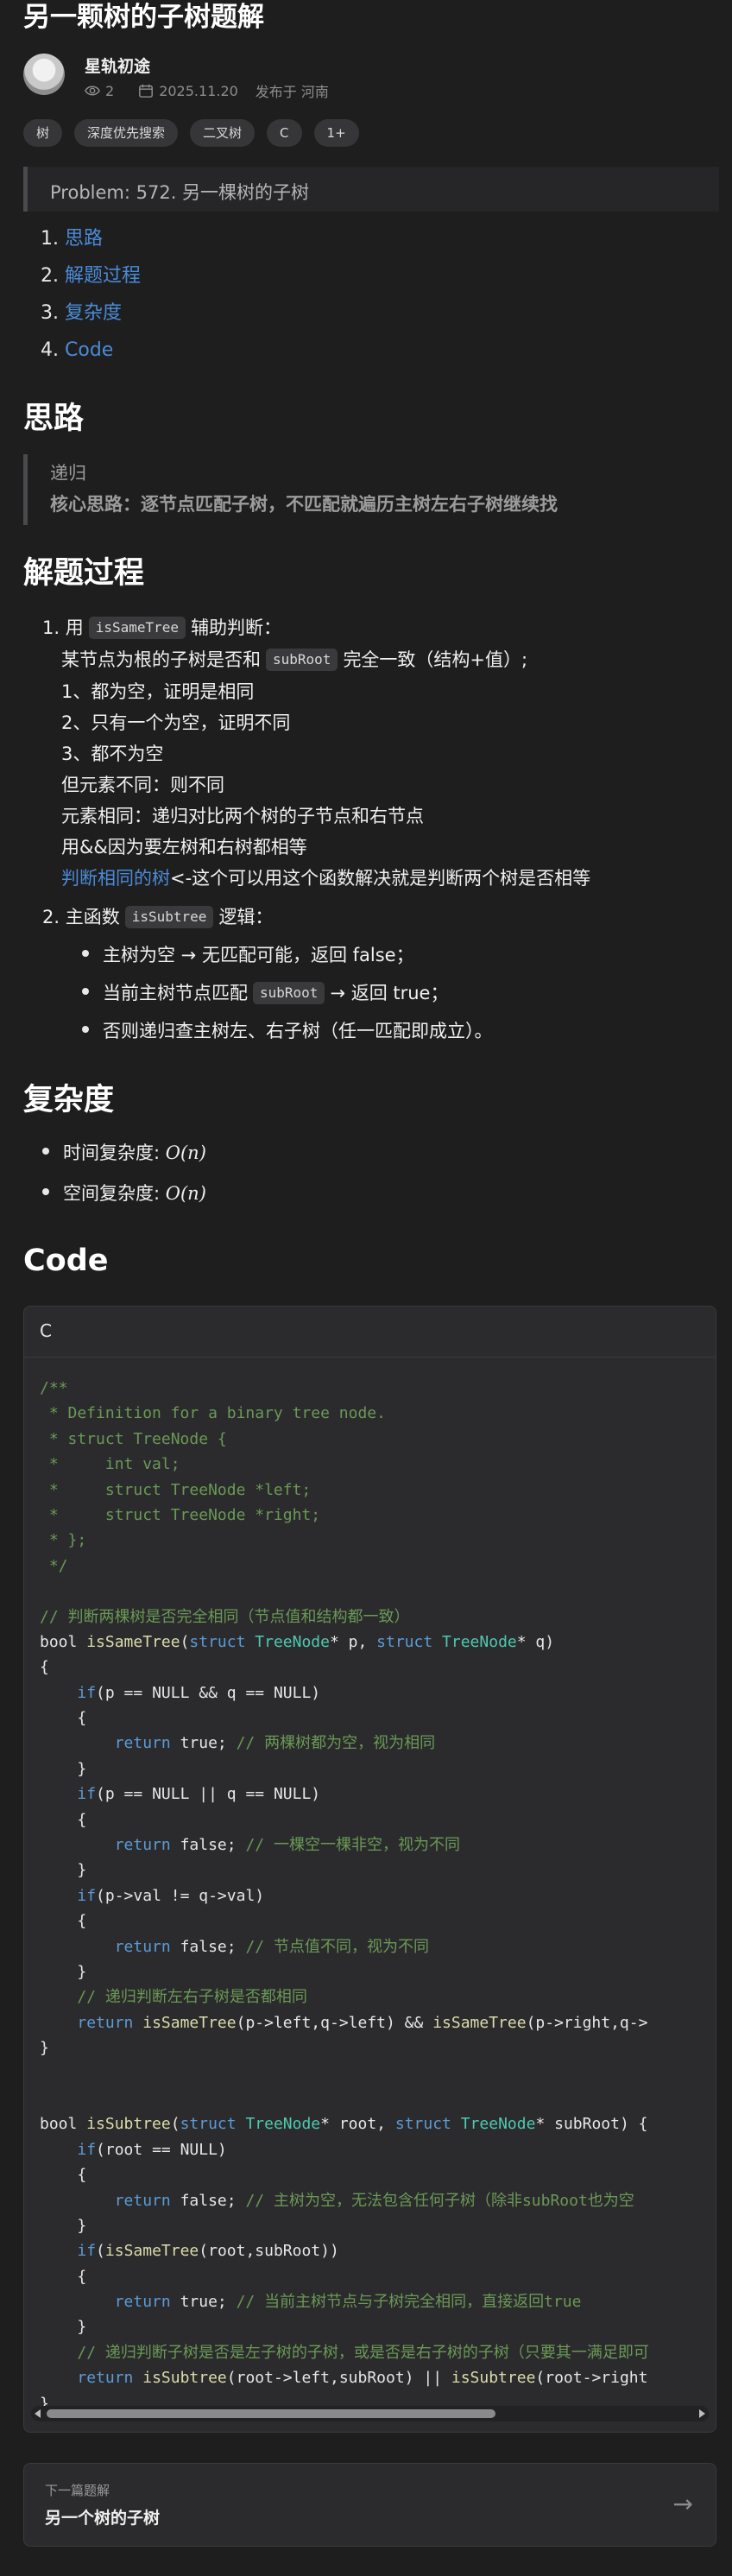 Image resolution: width=732 pixels, height=2576 pixels. What do you see at coordinates (363, 2352) in the screenshot?
I see `code-line: // 递归判断子树是否是左子树的子树，或是否是右子树的子树（只要其一满足即可` at bounding box center [363, 2352].